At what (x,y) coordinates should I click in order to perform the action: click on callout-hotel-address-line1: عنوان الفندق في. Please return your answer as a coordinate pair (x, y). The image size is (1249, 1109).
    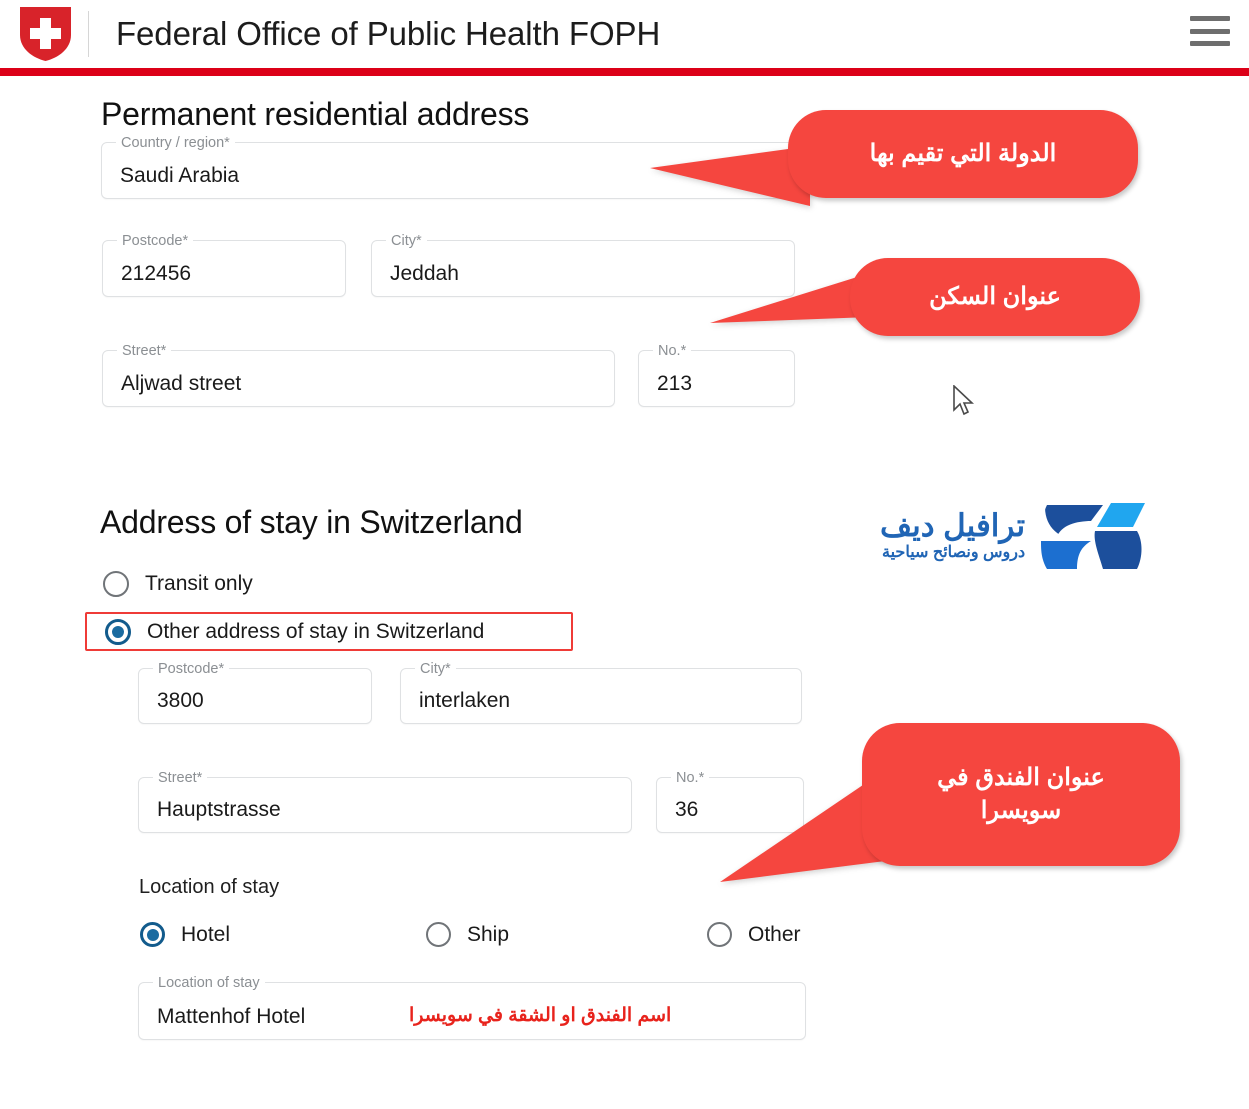
    Looking at the image, I should click on (1021, 778).